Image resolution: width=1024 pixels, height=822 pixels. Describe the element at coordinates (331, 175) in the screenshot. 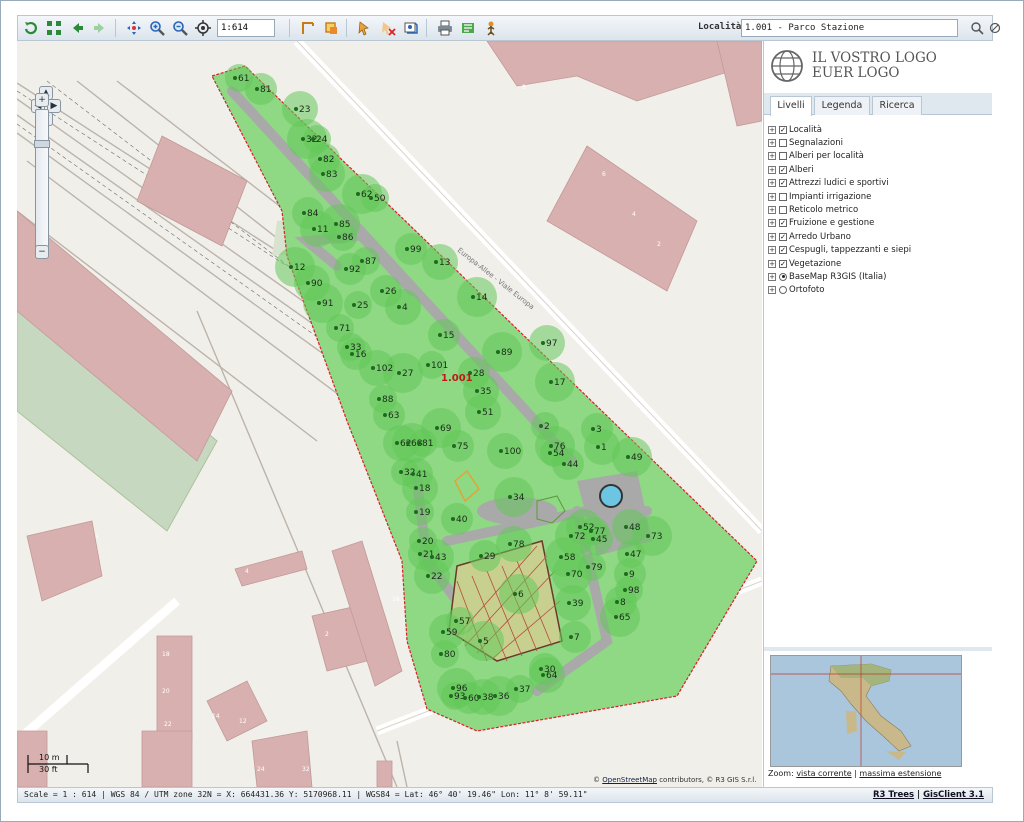

I see `tree-label: 83` at that location.